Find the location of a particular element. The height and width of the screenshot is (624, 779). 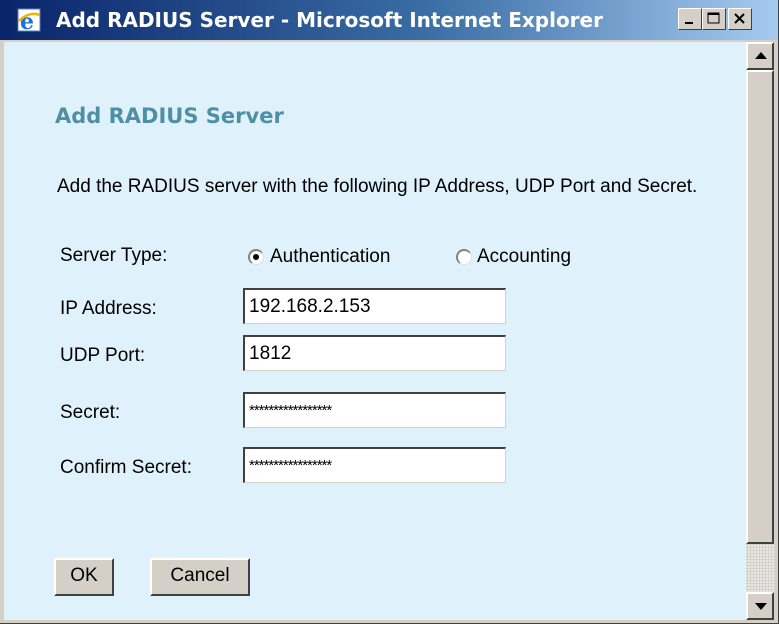

udp-port-label: UDP Port: is located at coordinates (103, 355).